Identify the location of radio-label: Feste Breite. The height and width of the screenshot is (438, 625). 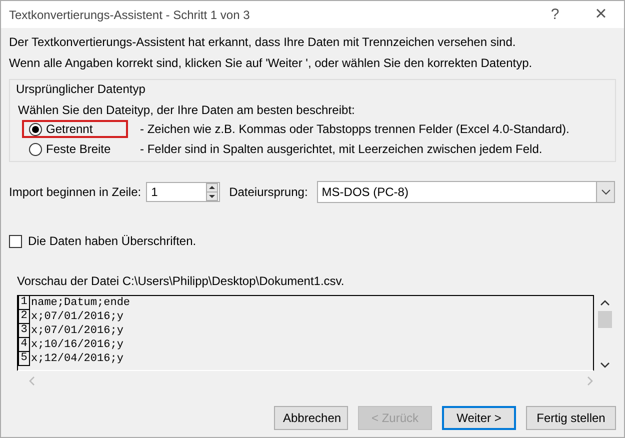
(78, 149).